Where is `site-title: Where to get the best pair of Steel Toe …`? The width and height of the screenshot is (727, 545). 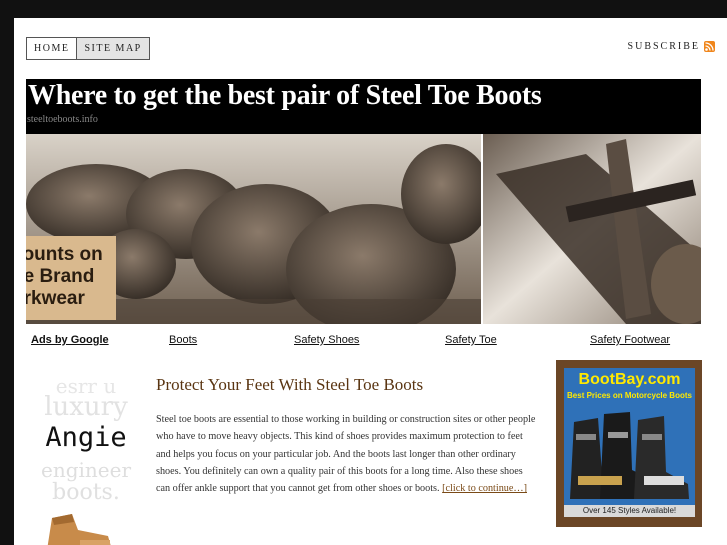 site-title: Where to get the best pair of Steel Toe … is located at coordinates (285, 96).